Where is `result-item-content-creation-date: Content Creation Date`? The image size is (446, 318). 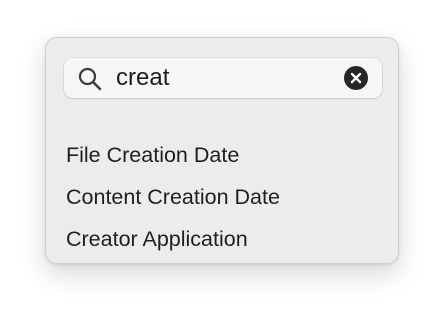 result-item-content-creation-date: Content Creation Date is located at coordinates (226, 197).